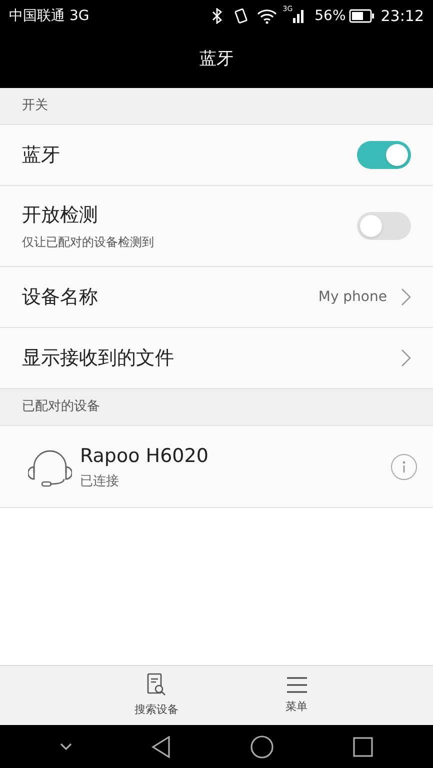  I want to click on home-icon, so click(262, 746).